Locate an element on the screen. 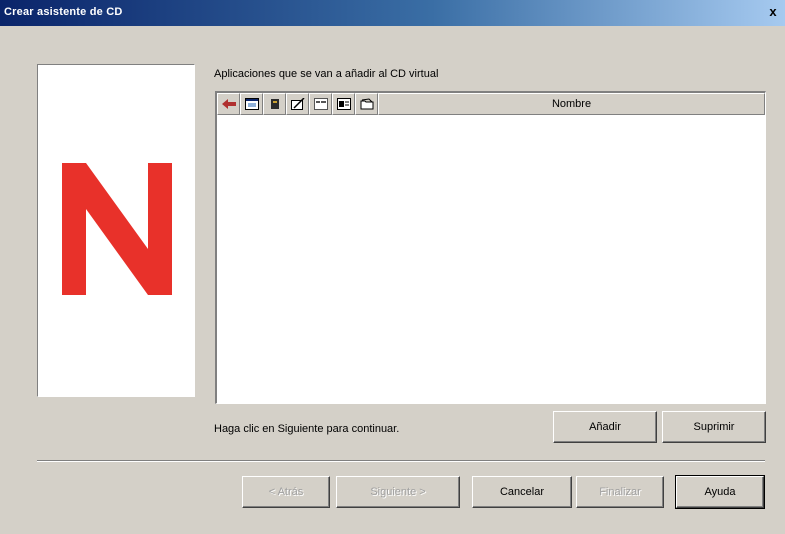 The height and width of the screenshot is (534, 785). app-icon is located at coordinates (228, 104).